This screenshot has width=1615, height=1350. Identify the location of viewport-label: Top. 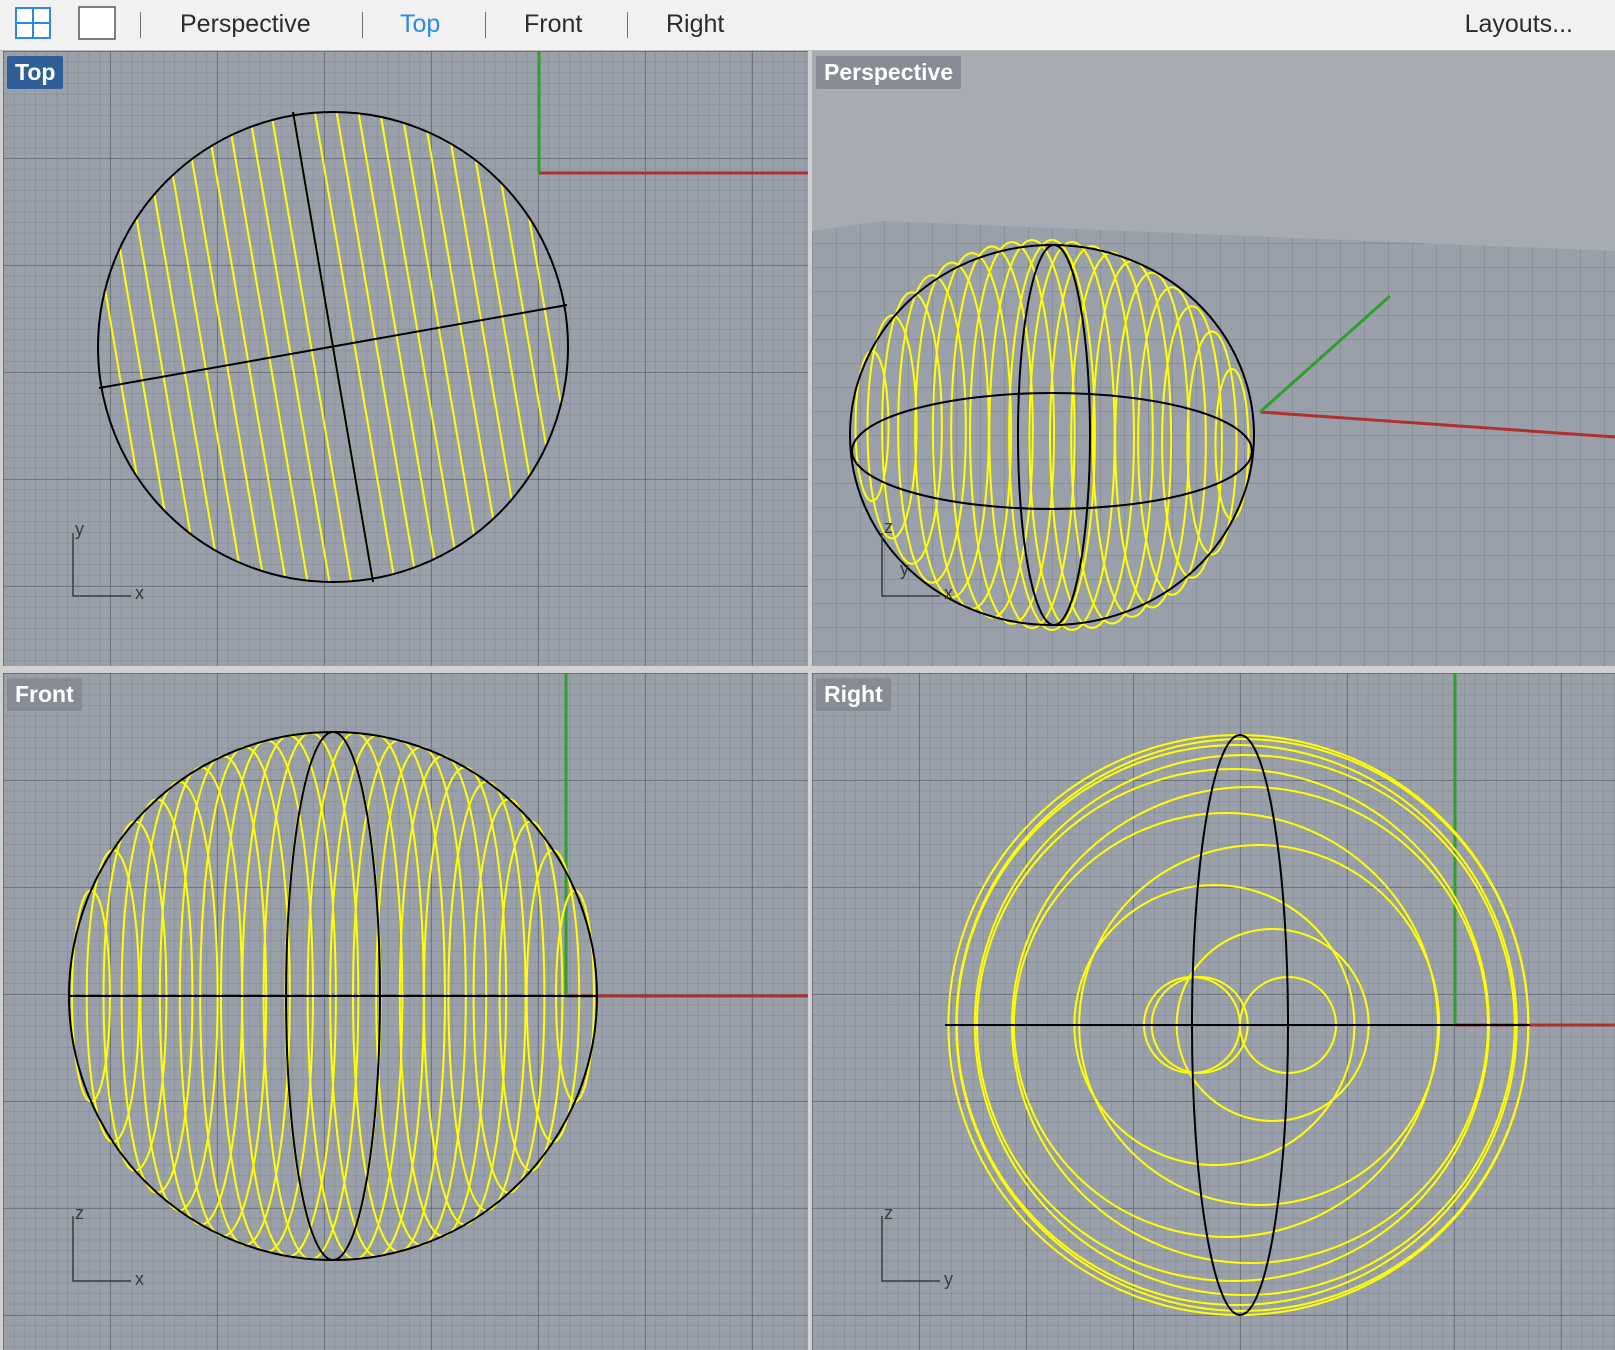
(35, 72).